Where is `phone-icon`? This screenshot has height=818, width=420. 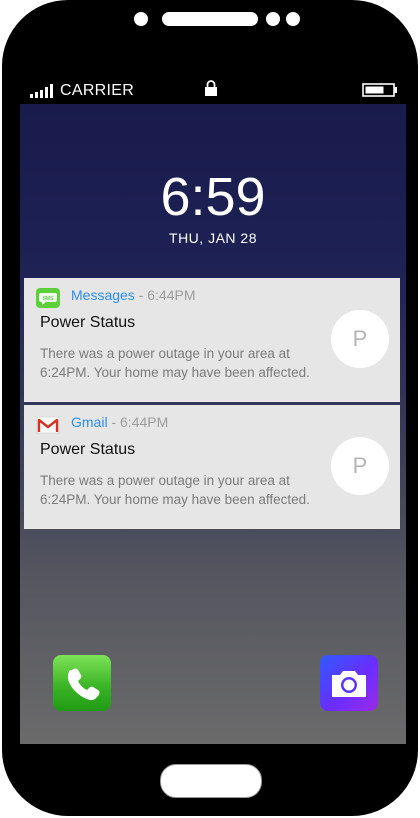
phone-icon is located at coordinates (83, 684).